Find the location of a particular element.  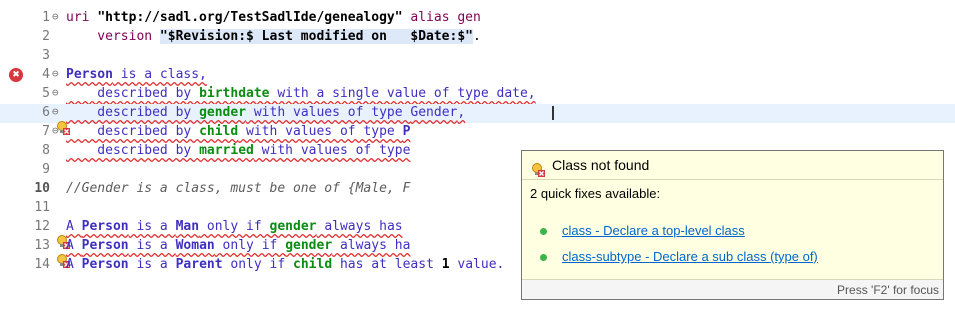

line-number: 3 is located at coordinates (46, 55).